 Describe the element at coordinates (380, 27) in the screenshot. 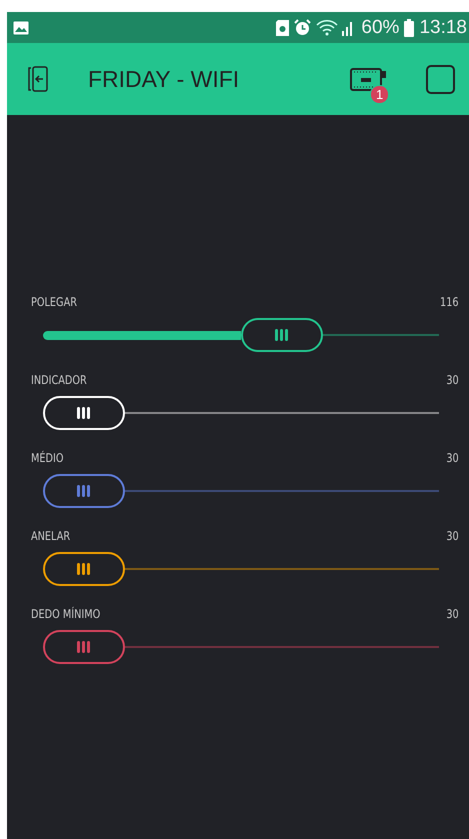

I see `battery-percent: 60%` at that location.